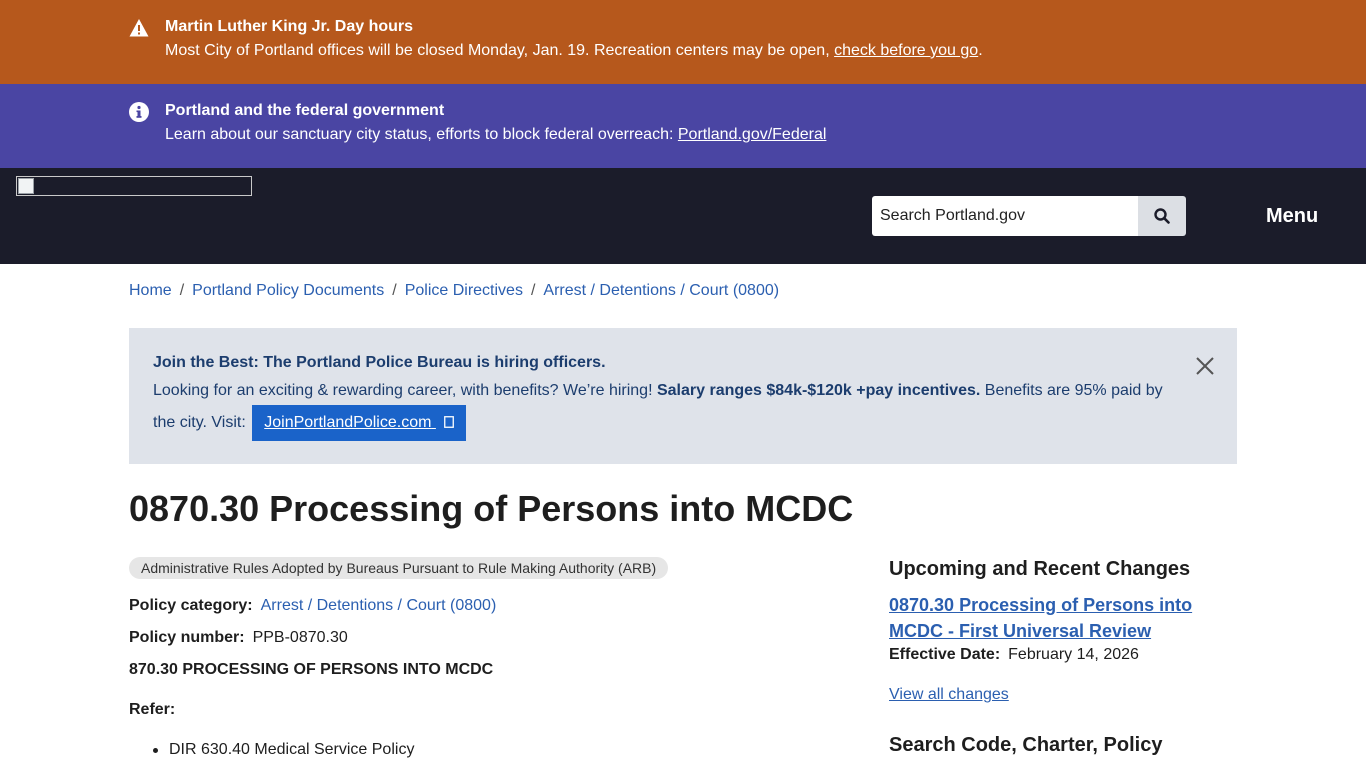  I want to click on join-portland-police-button: JoinPortlandPolice.com, so click(359, 423).